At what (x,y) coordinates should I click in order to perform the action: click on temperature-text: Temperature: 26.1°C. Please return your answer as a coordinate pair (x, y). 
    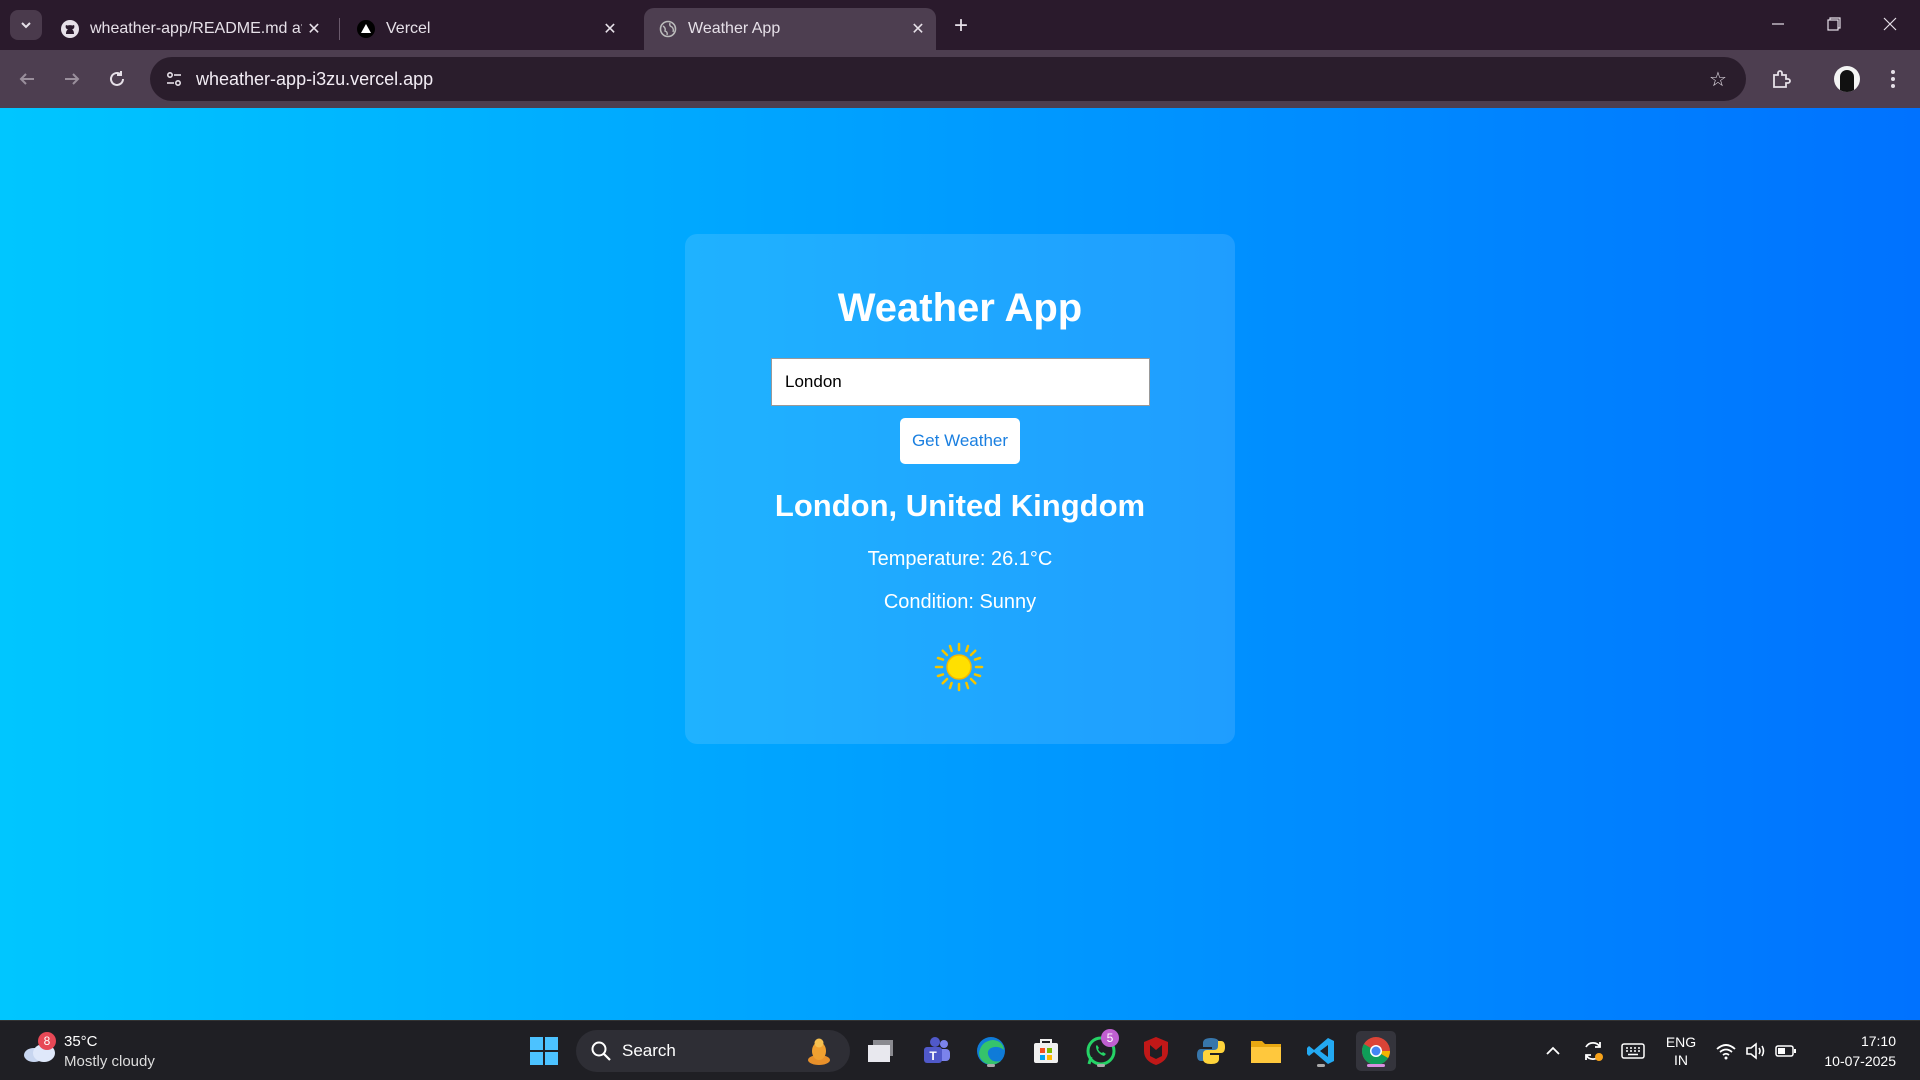
    Looking at the image, I should click on (960, 559).